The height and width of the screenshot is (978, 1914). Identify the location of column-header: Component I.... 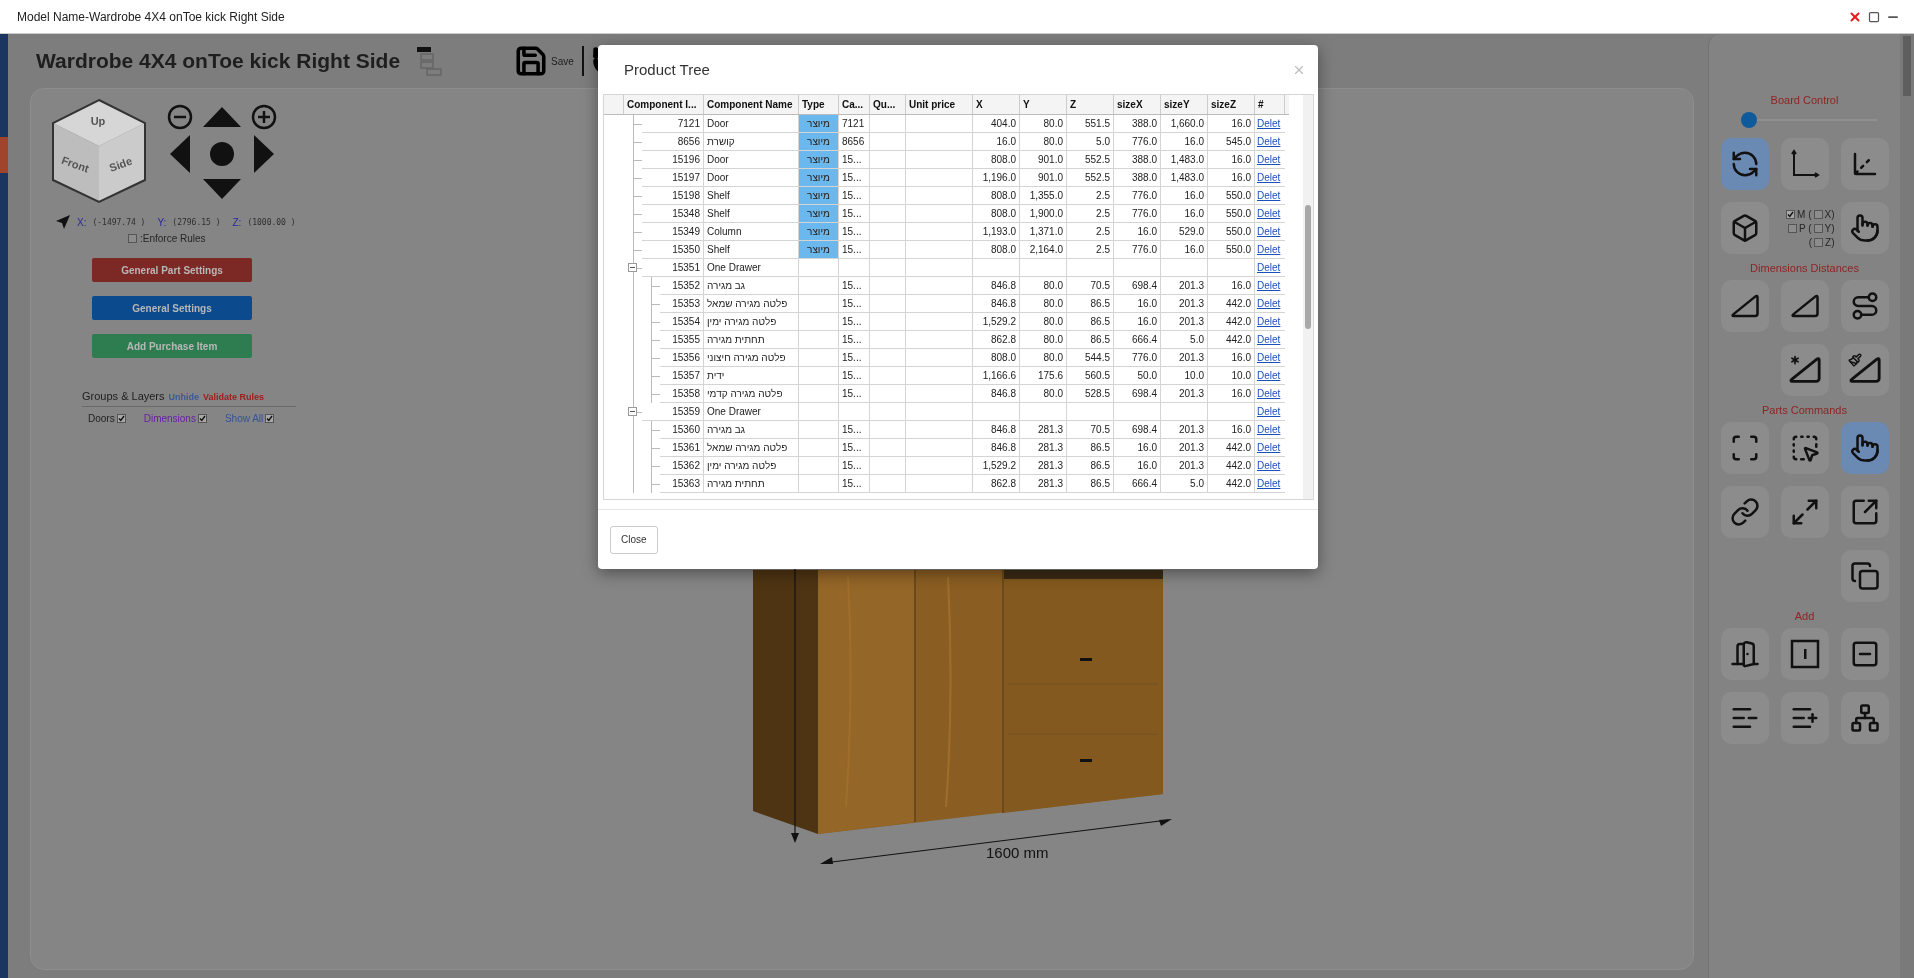
(664, 104).